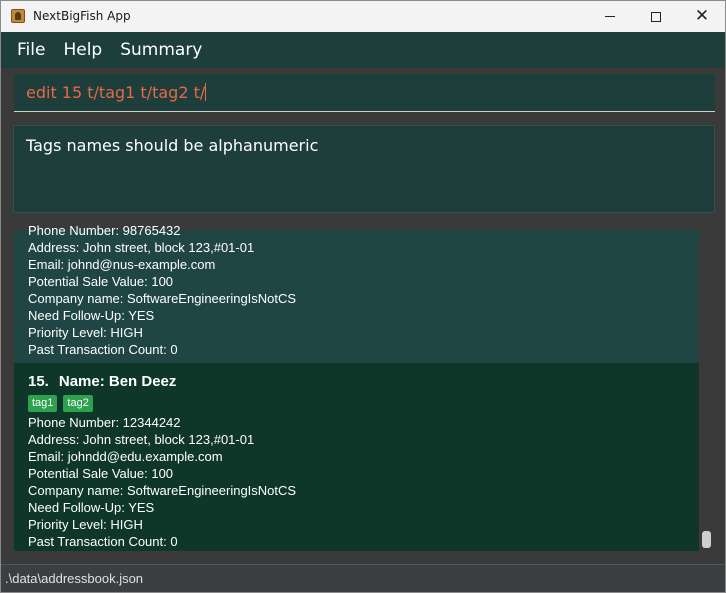  Describe the element at coordinates (82, 16) in the screenshot. I see `window-title: NextBigFish App` at that location.